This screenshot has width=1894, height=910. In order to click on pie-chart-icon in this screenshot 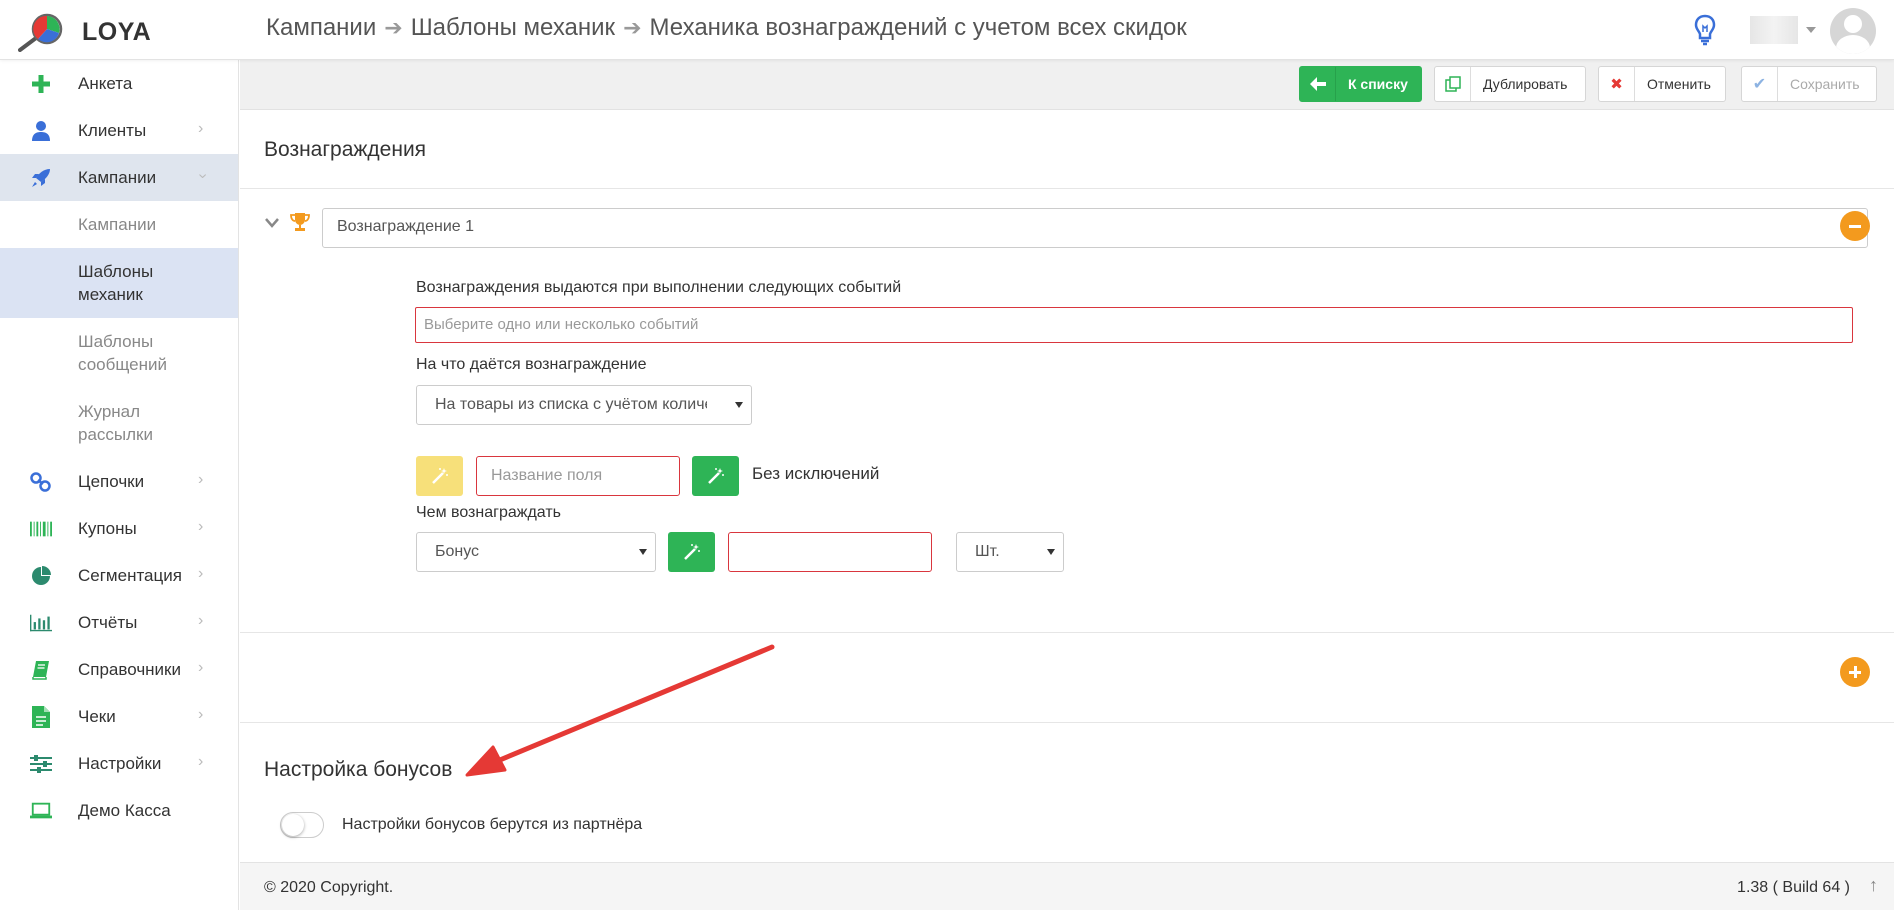, I will do `click(41, 576)`.